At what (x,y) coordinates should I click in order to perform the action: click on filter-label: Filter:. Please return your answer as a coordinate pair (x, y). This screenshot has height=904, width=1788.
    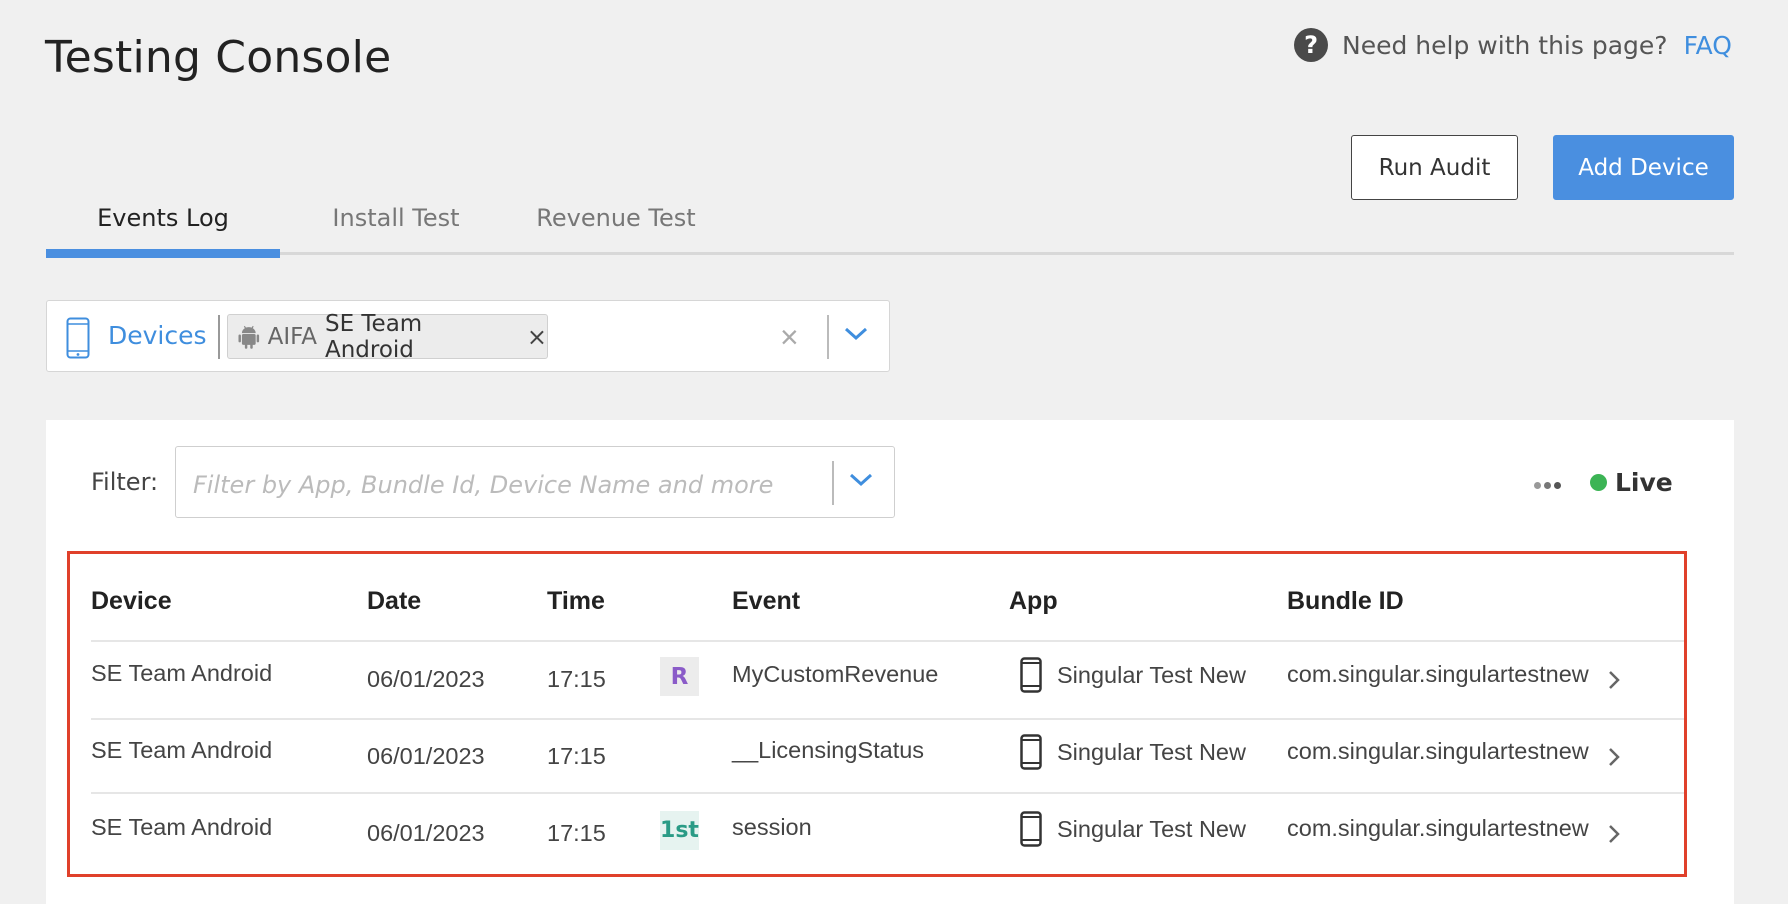
    Looking at the image, I should click on (125, 482).